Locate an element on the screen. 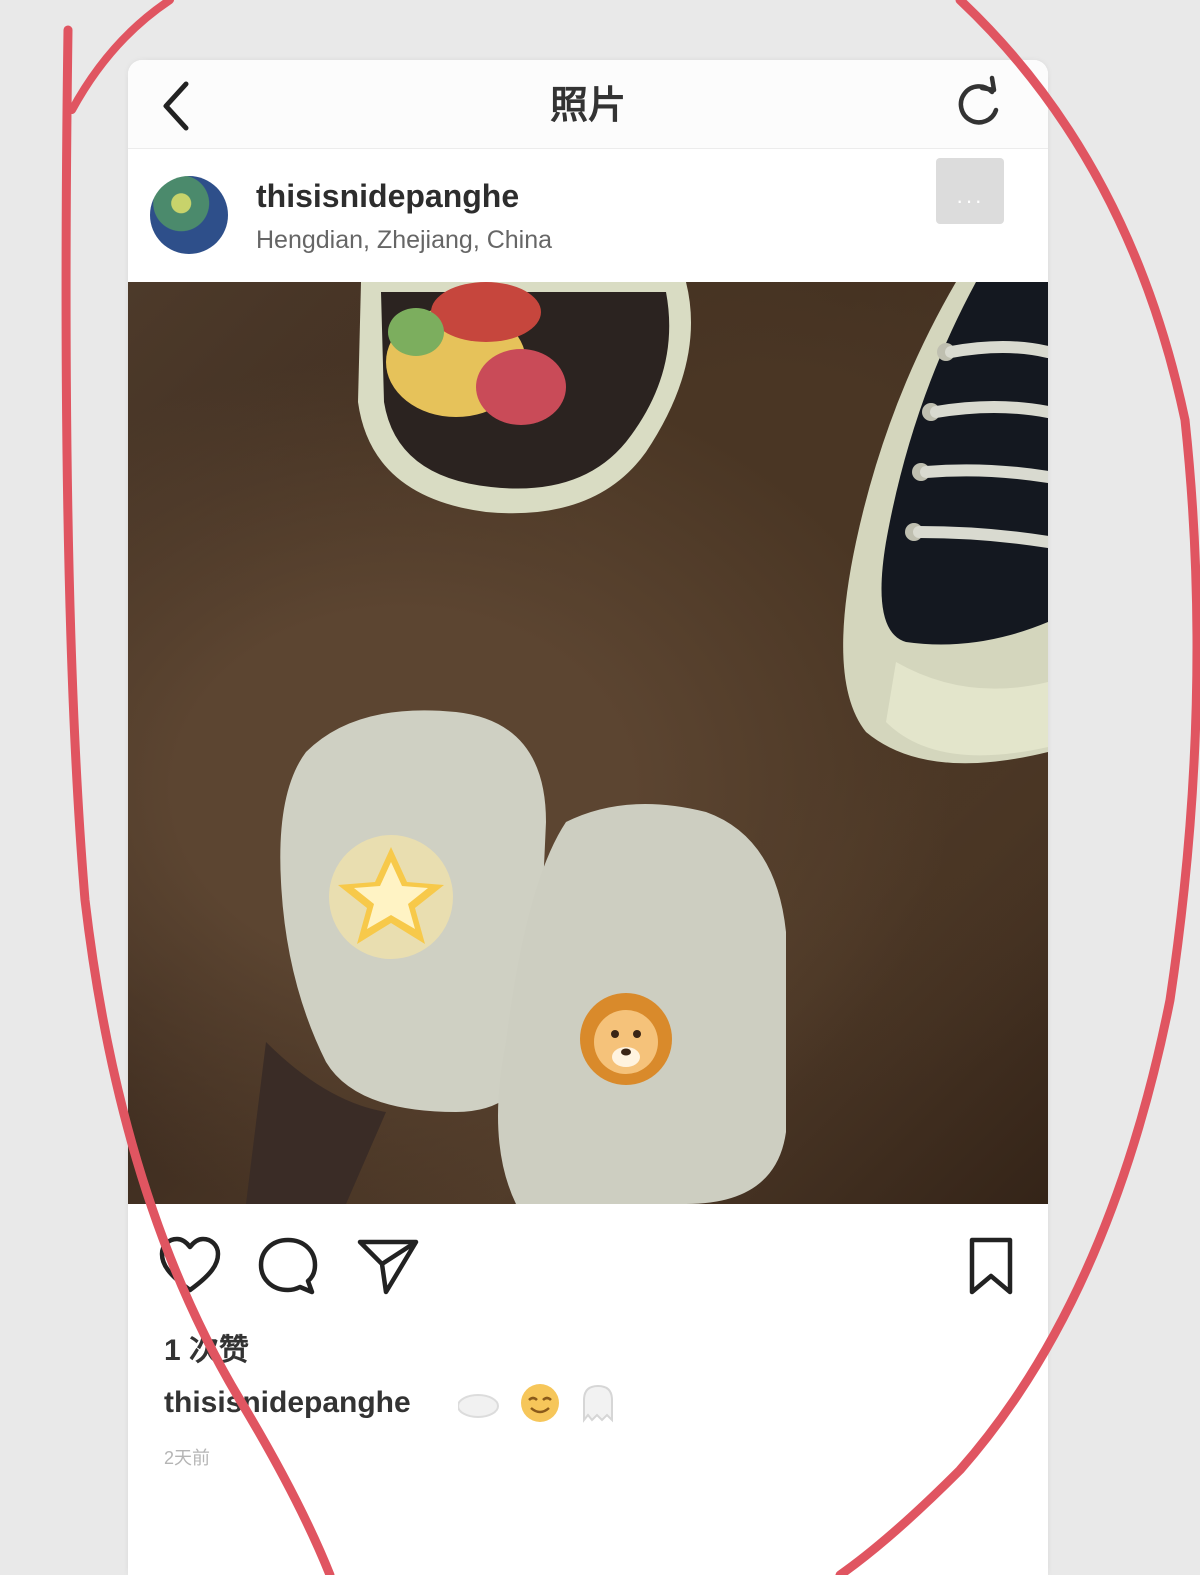  black-sneaker-shape is located at coordinates (945, 523).